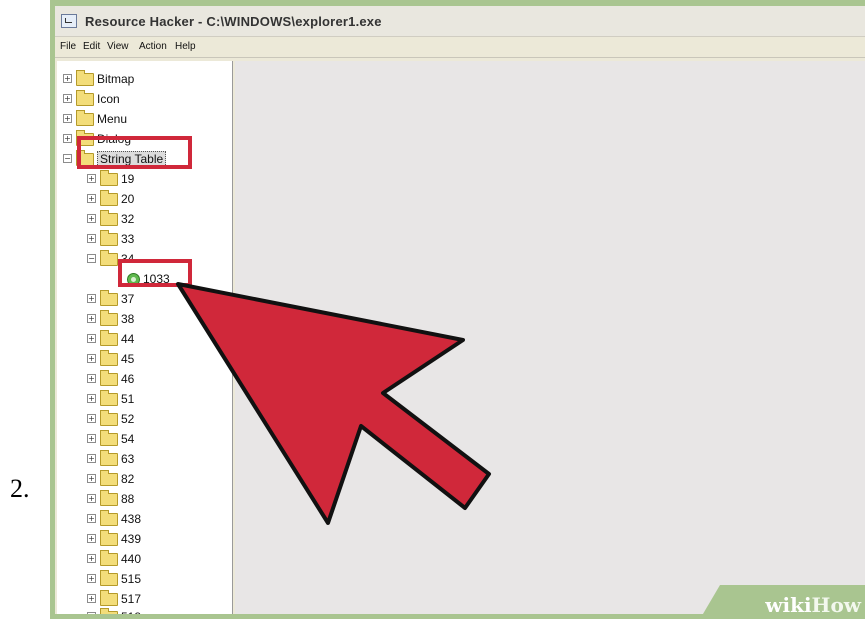  Describe the element at coordinates (813, 605) in the screenshot. I see `watermark-logo: wikiHow` at that location.